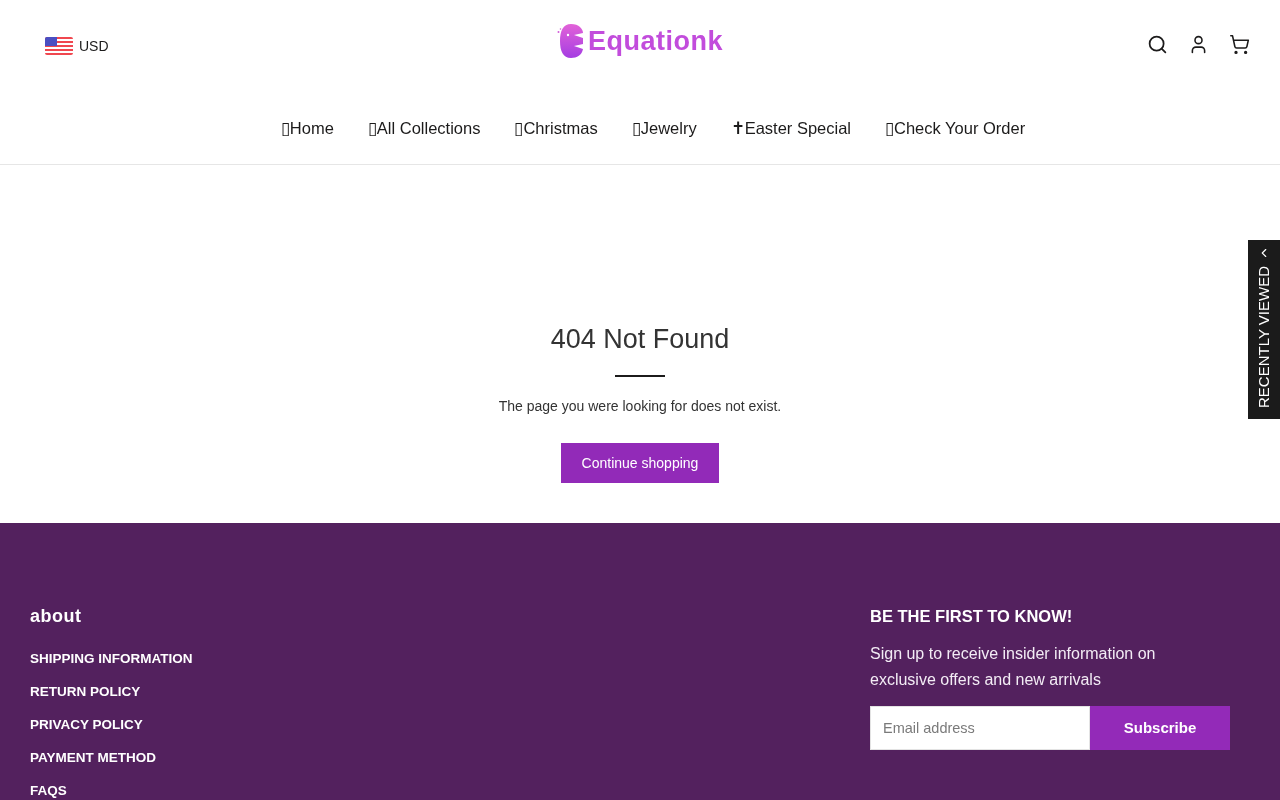  What do you see at coordinates (791, 128) in the screenshot?
I see `nav-link: ✝Easter Special` at bounding box center [791, 128].